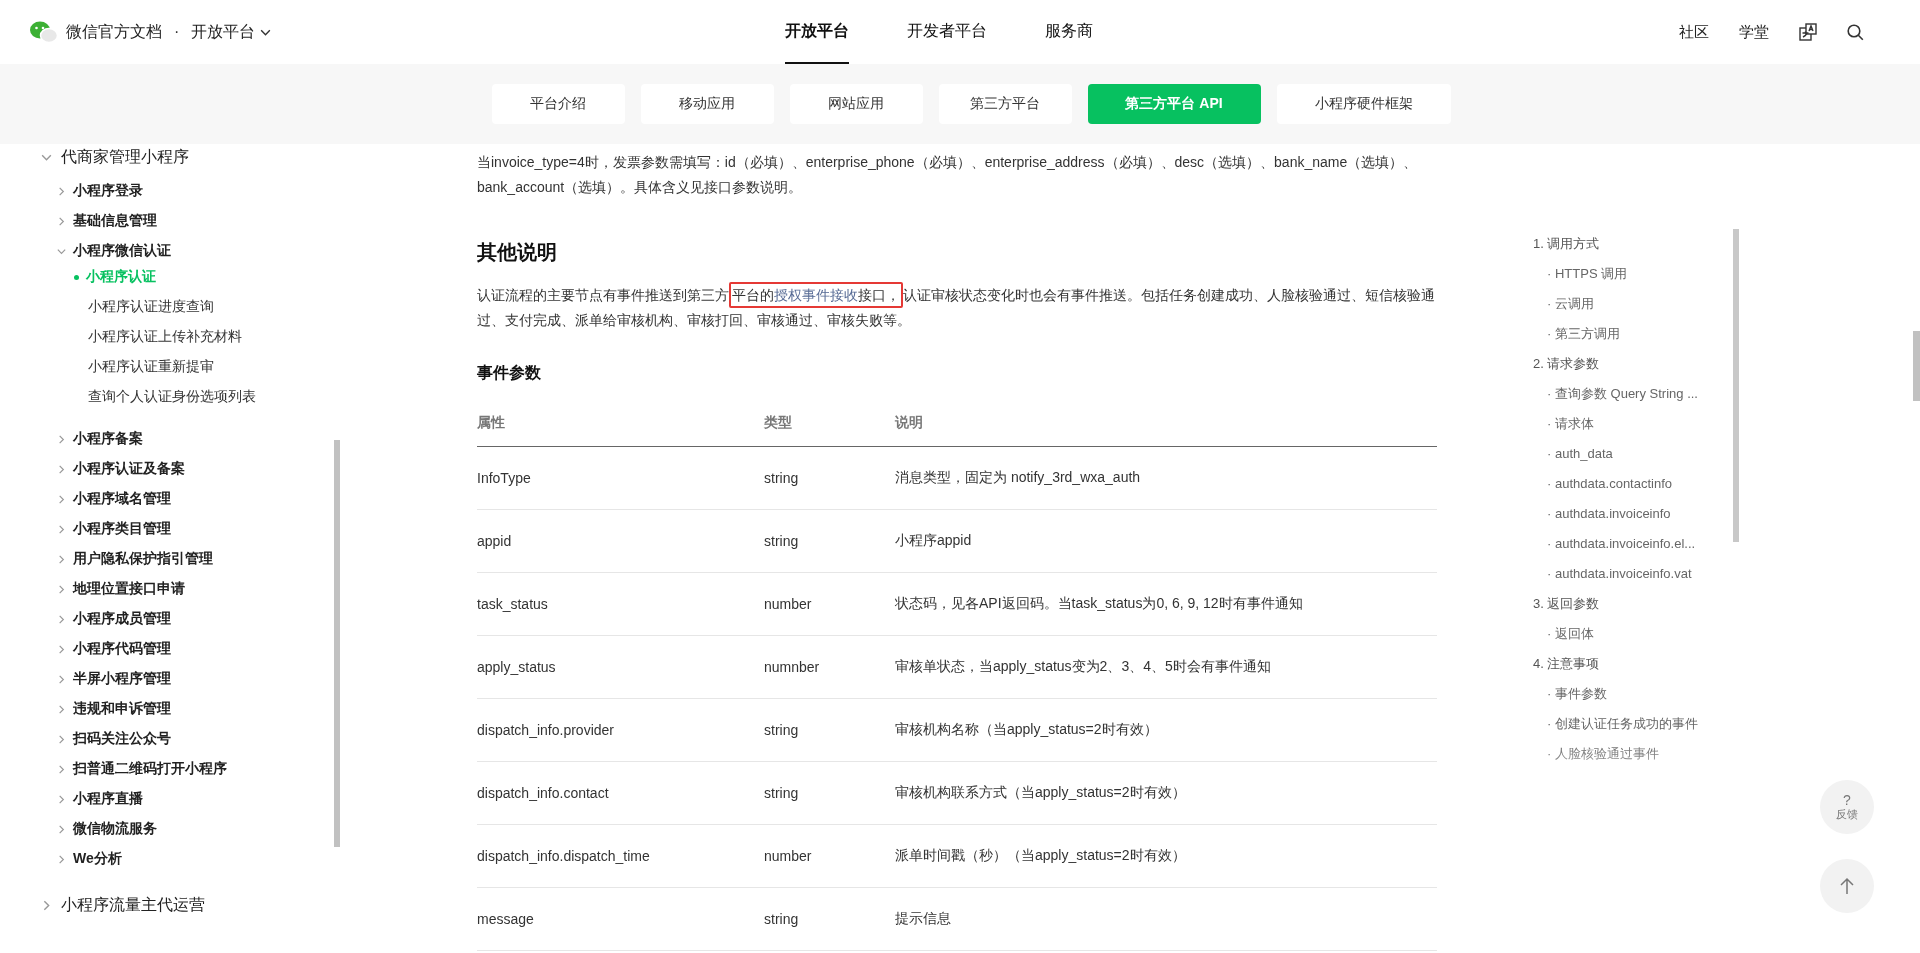 This screenshot has height=953, width=1920. I want to click on table-cell-text: 提示信息, so click(923, 919).